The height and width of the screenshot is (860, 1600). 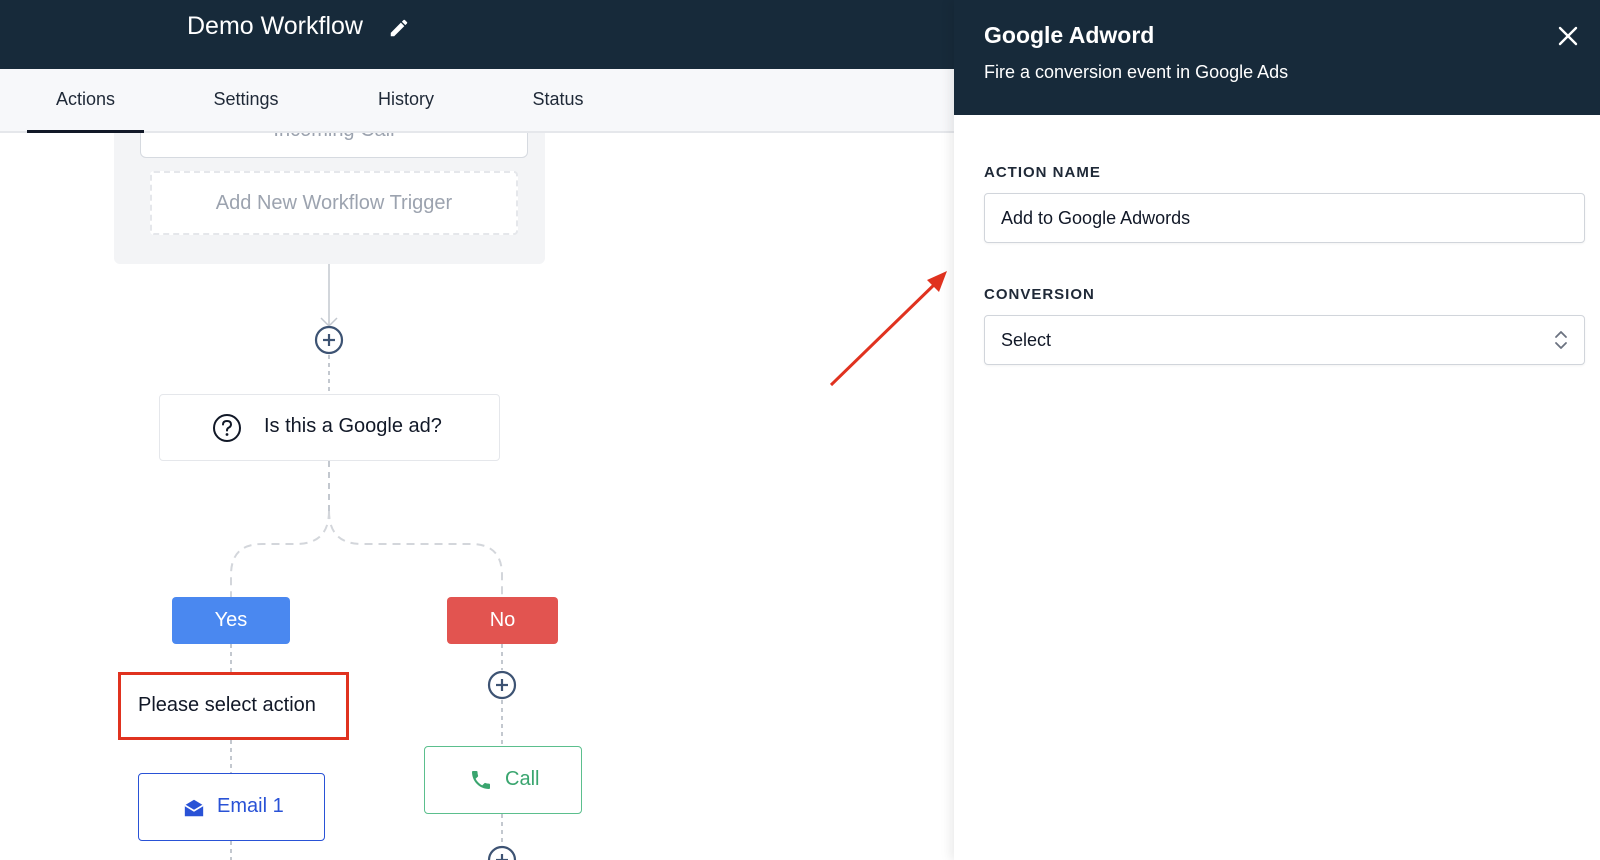 What do you see at coordinates (334, 203) in the screenshot?
I see `add-trigger-button: Add New Workflow Trigger` at bounding box center [334, 203].